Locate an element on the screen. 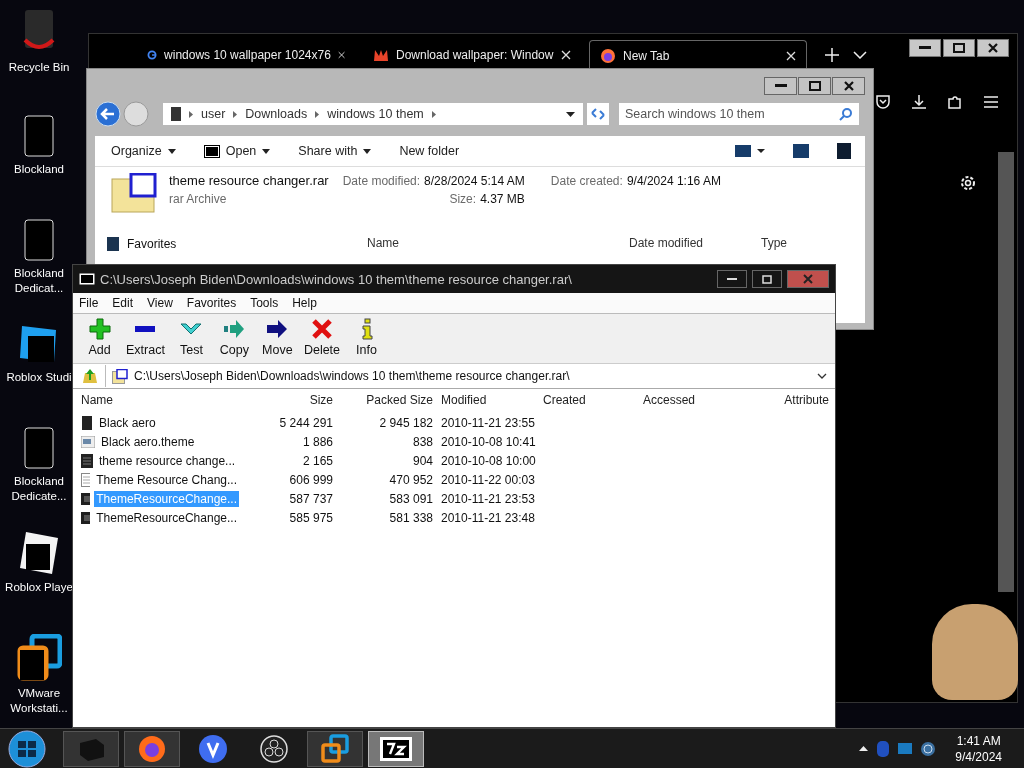 The image size is (1024, 768). menu-icon is located at coordinates (991, 102).